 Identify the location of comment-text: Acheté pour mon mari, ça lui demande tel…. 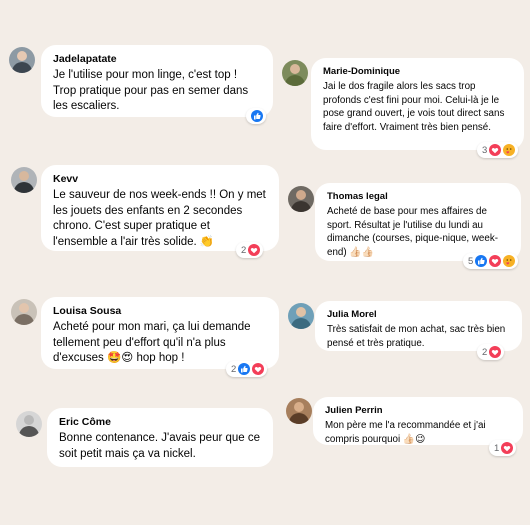
(152, 343).